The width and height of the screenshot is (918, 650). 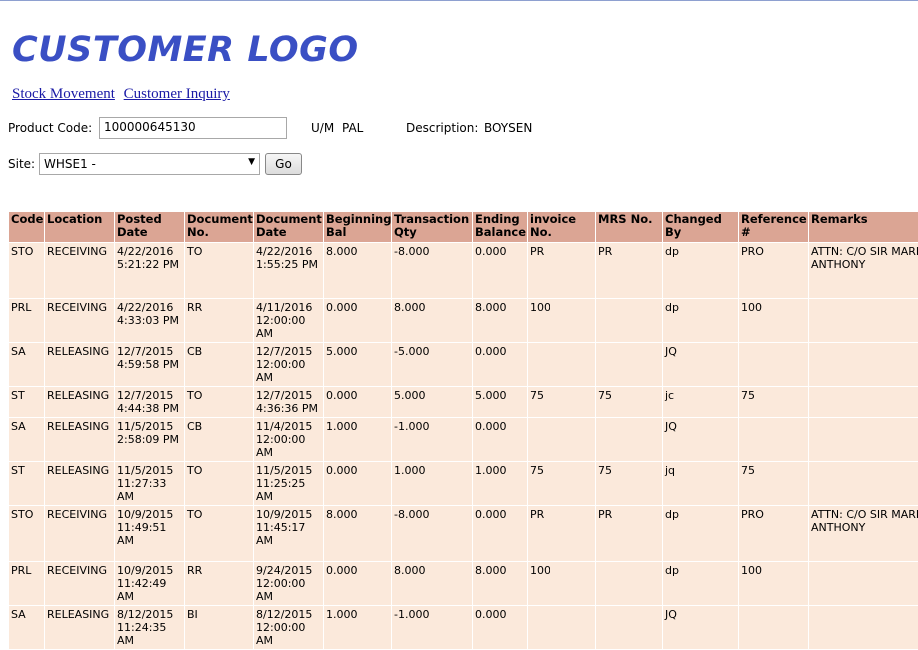 What do you see at coordinates (562, 227) in the screenshot?
I see `column-header: invoice No.` at bounding box center [562, 227].